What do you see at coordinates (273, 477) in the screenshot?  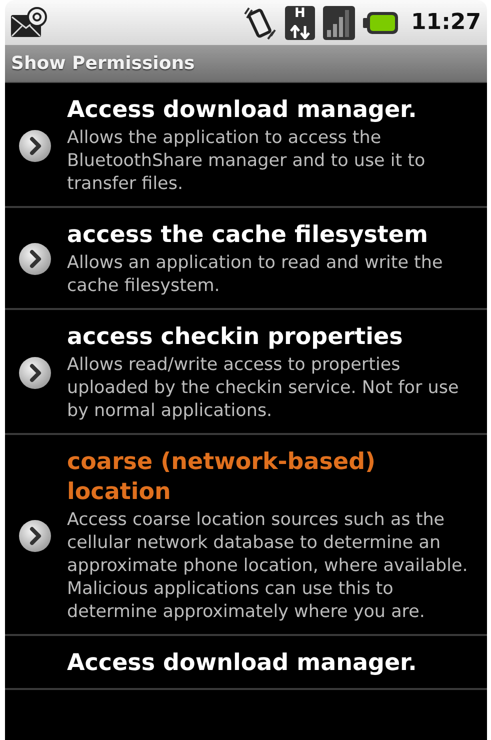 I see `permission-title: coarse (network-based) location` at bounding box center [273, 477].